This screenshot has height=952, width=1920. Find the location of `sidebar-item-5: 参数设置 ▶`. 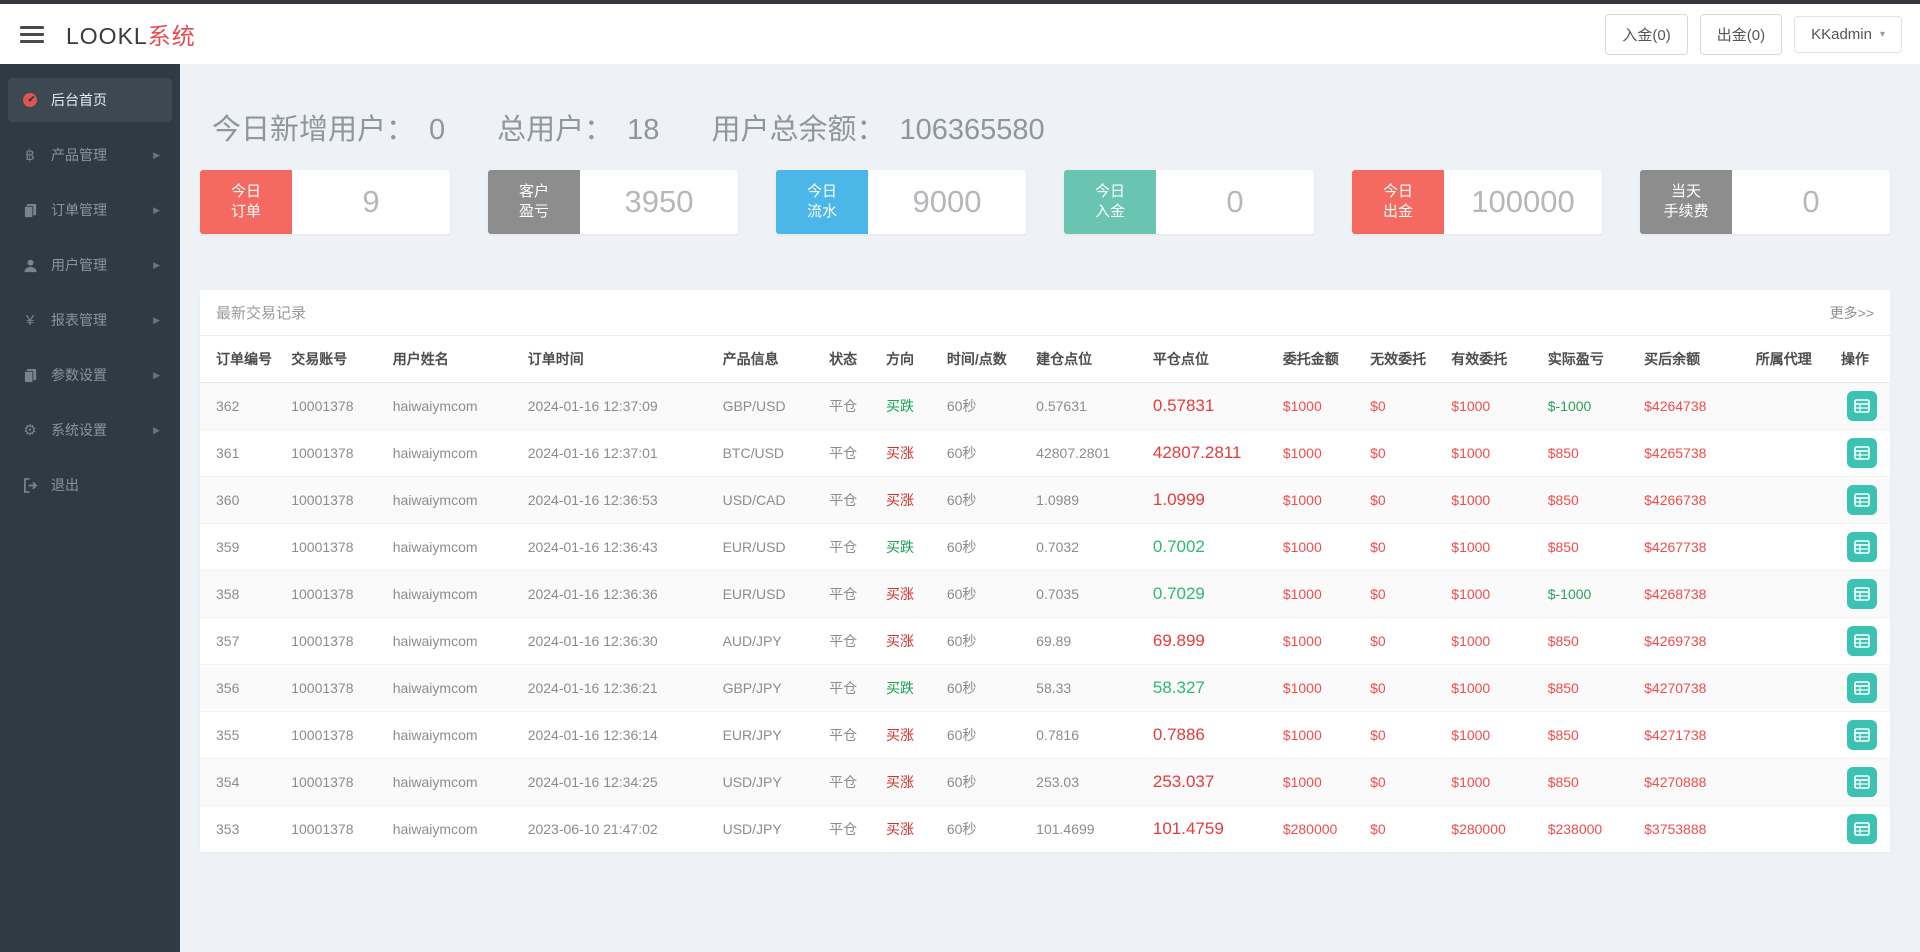

sidebar-item-5: 参数设置 ▶ is located at coordinates (90, 375).